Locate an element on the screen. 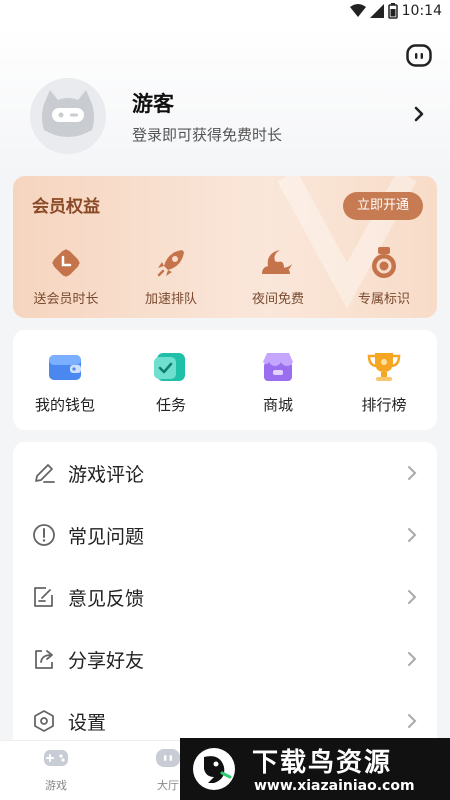 This screenshot has width=450, height=800. signal-icon is located at coordinates (376, 11).